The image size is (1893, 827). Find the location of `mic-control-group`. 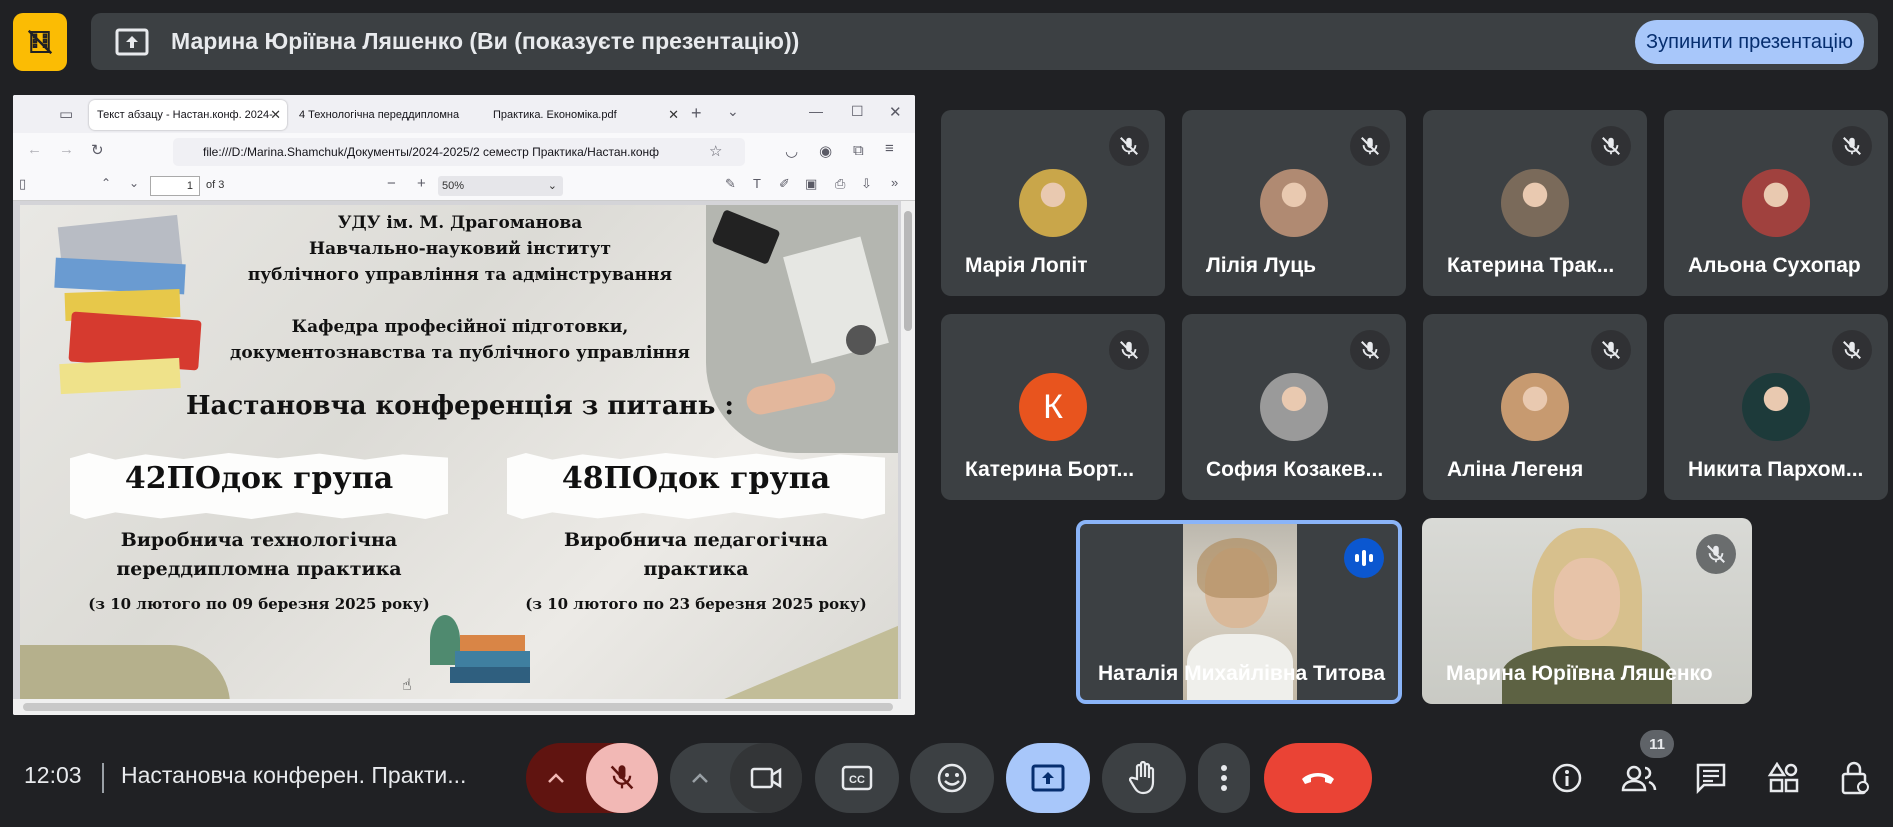

mic-control-group is located at coordinates (592, 778).